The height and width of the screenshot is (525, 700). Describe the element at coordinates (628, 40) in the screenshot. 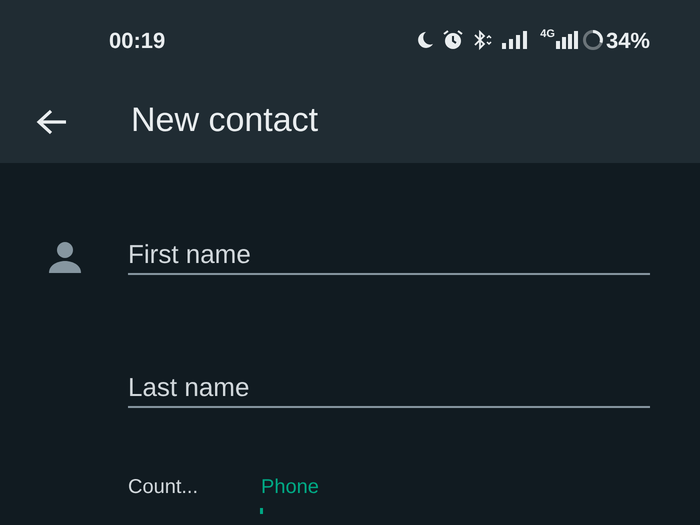

I see `battery-percentage: 34%` at that location.